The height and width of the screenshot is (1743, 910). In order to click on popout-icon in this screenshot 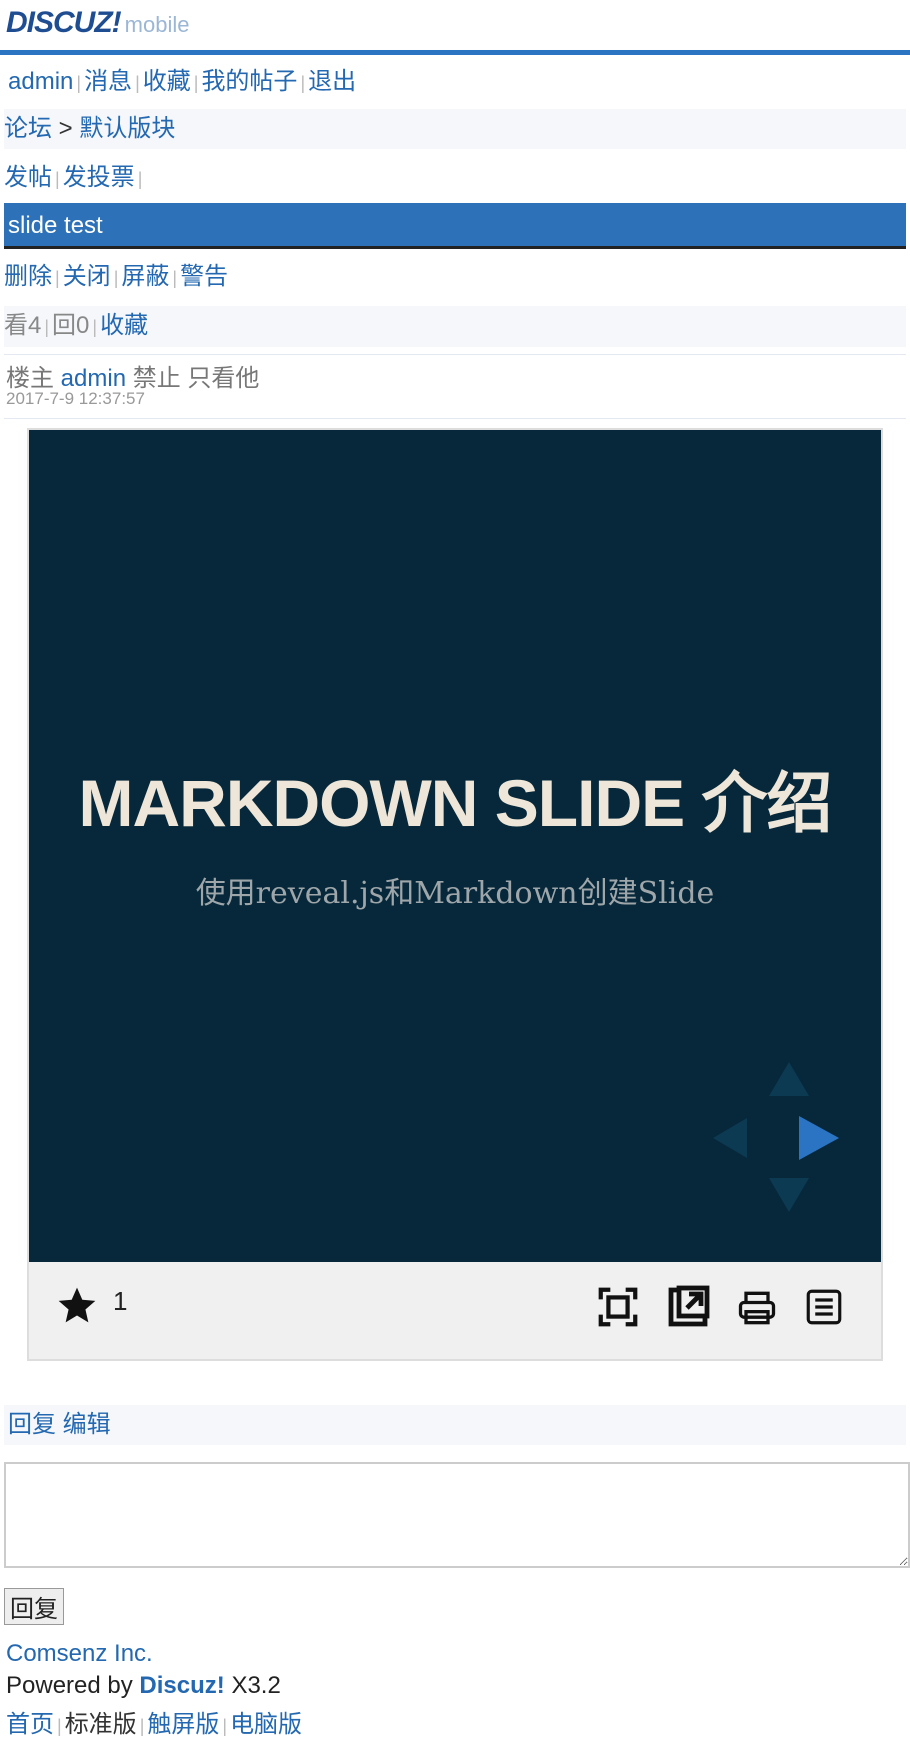, I will do `click(689, 1306)`.